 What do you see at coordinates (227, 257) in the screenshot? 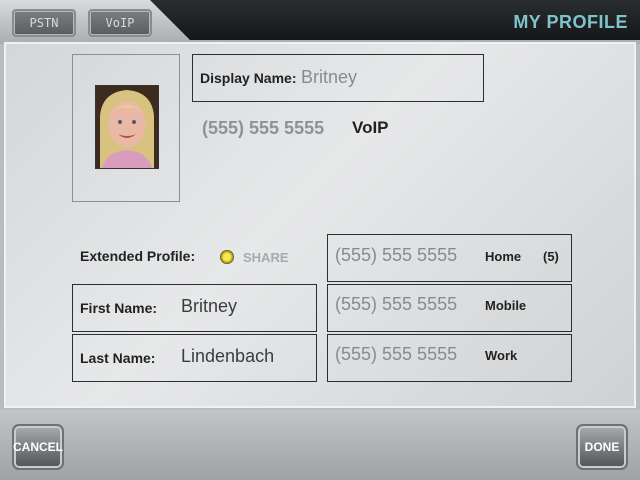
I see `share-toggle-icon` at bounding box center [227, 257].